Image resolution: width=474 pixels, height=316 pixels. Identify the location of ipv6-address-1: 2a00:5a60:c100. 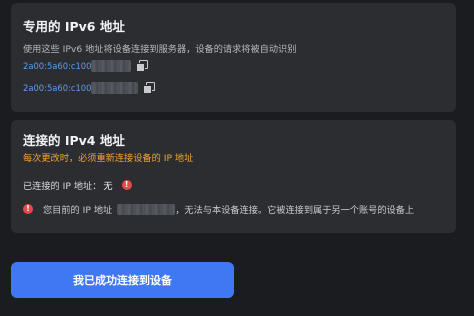
(57, 66).